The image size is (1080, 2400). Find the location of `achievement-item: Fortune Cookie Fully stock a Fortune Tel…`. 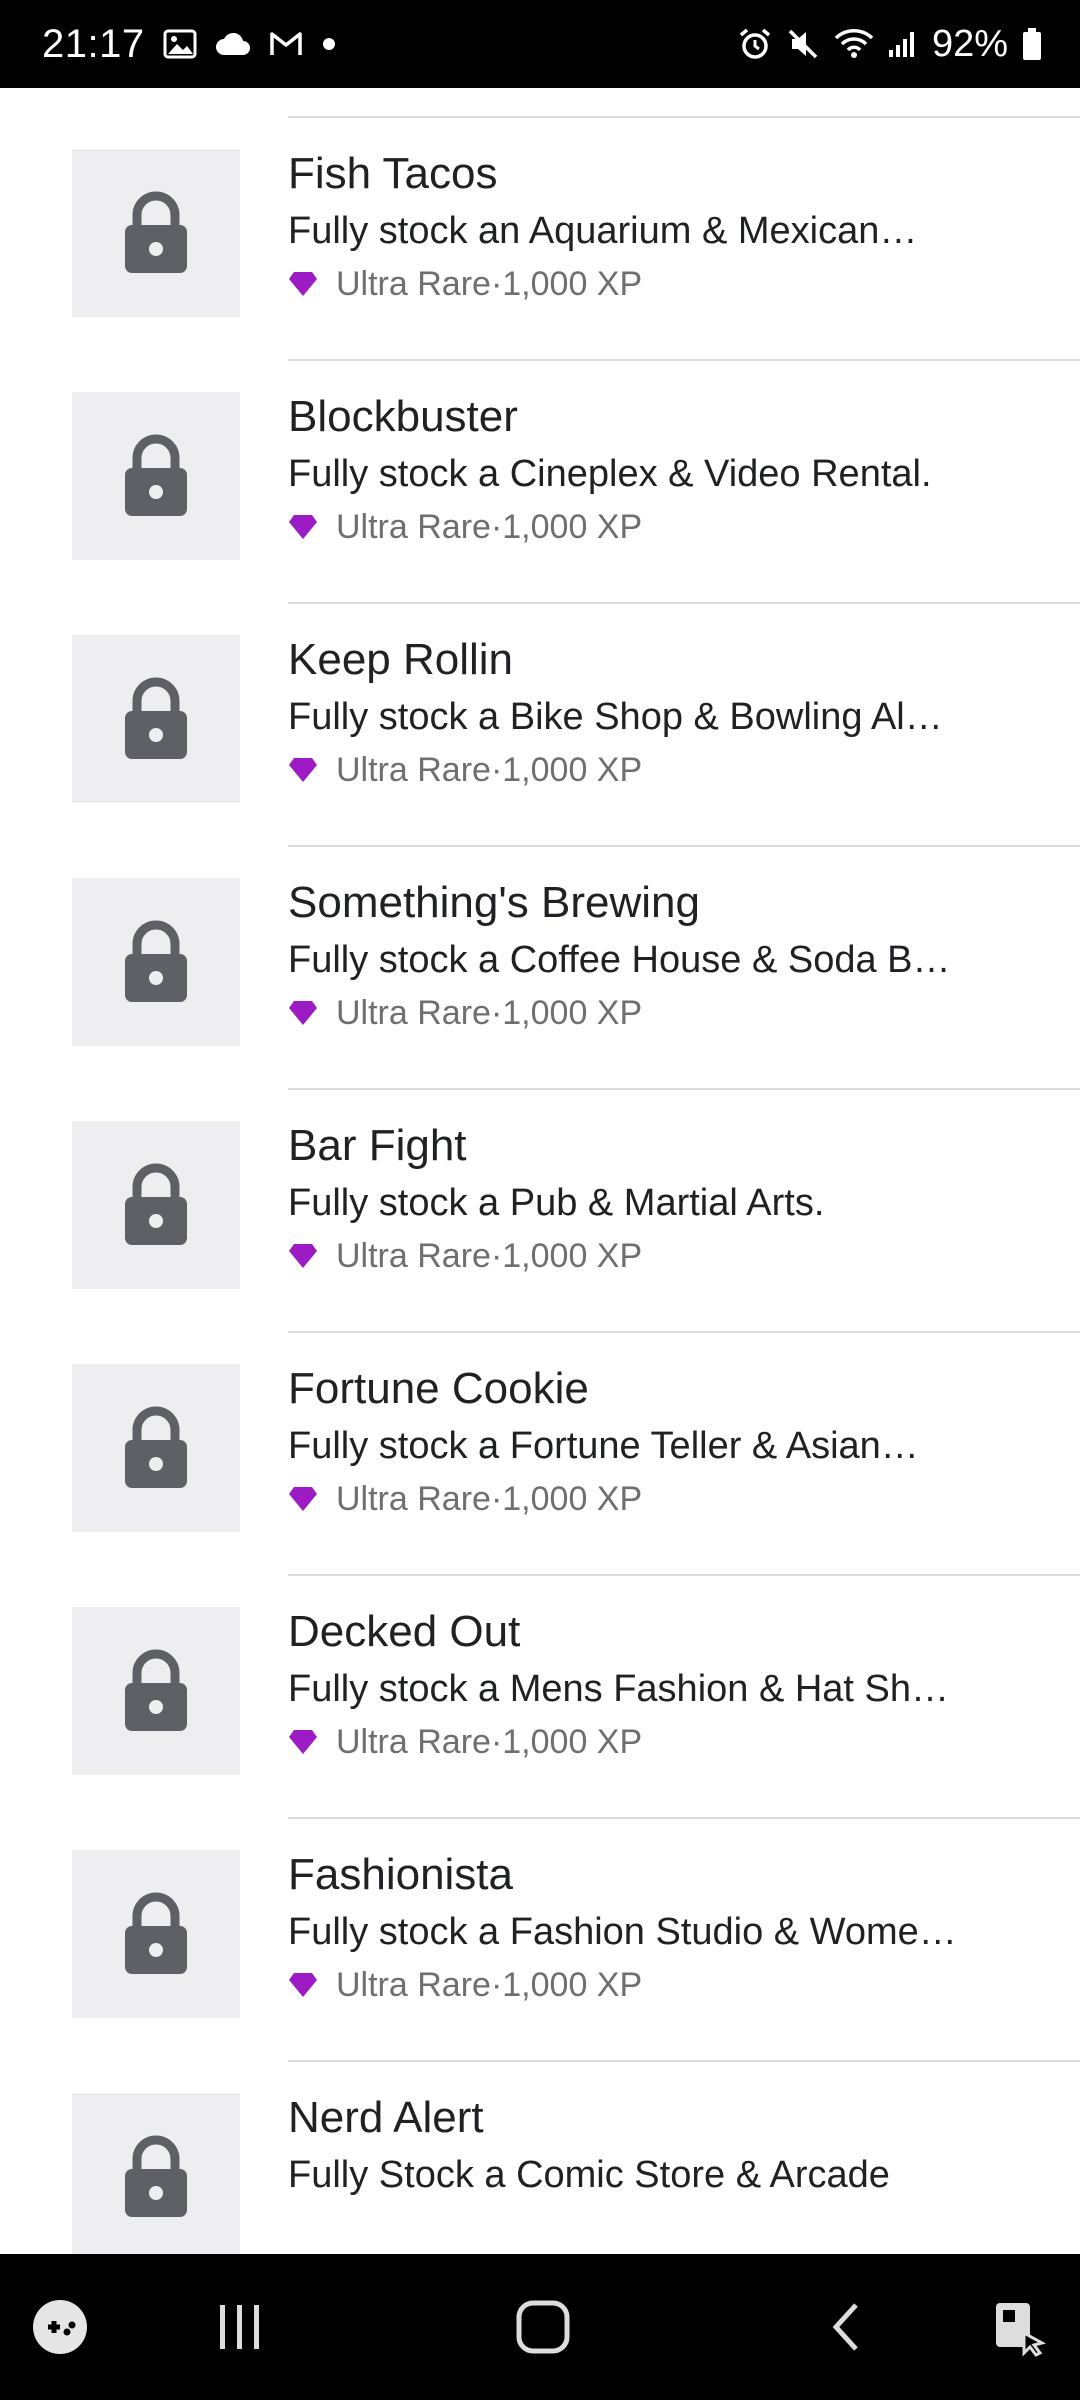

achievement-item: Fortune Cookie Fully stock a Fortune Tel… is located at coordinates (540, 1454).